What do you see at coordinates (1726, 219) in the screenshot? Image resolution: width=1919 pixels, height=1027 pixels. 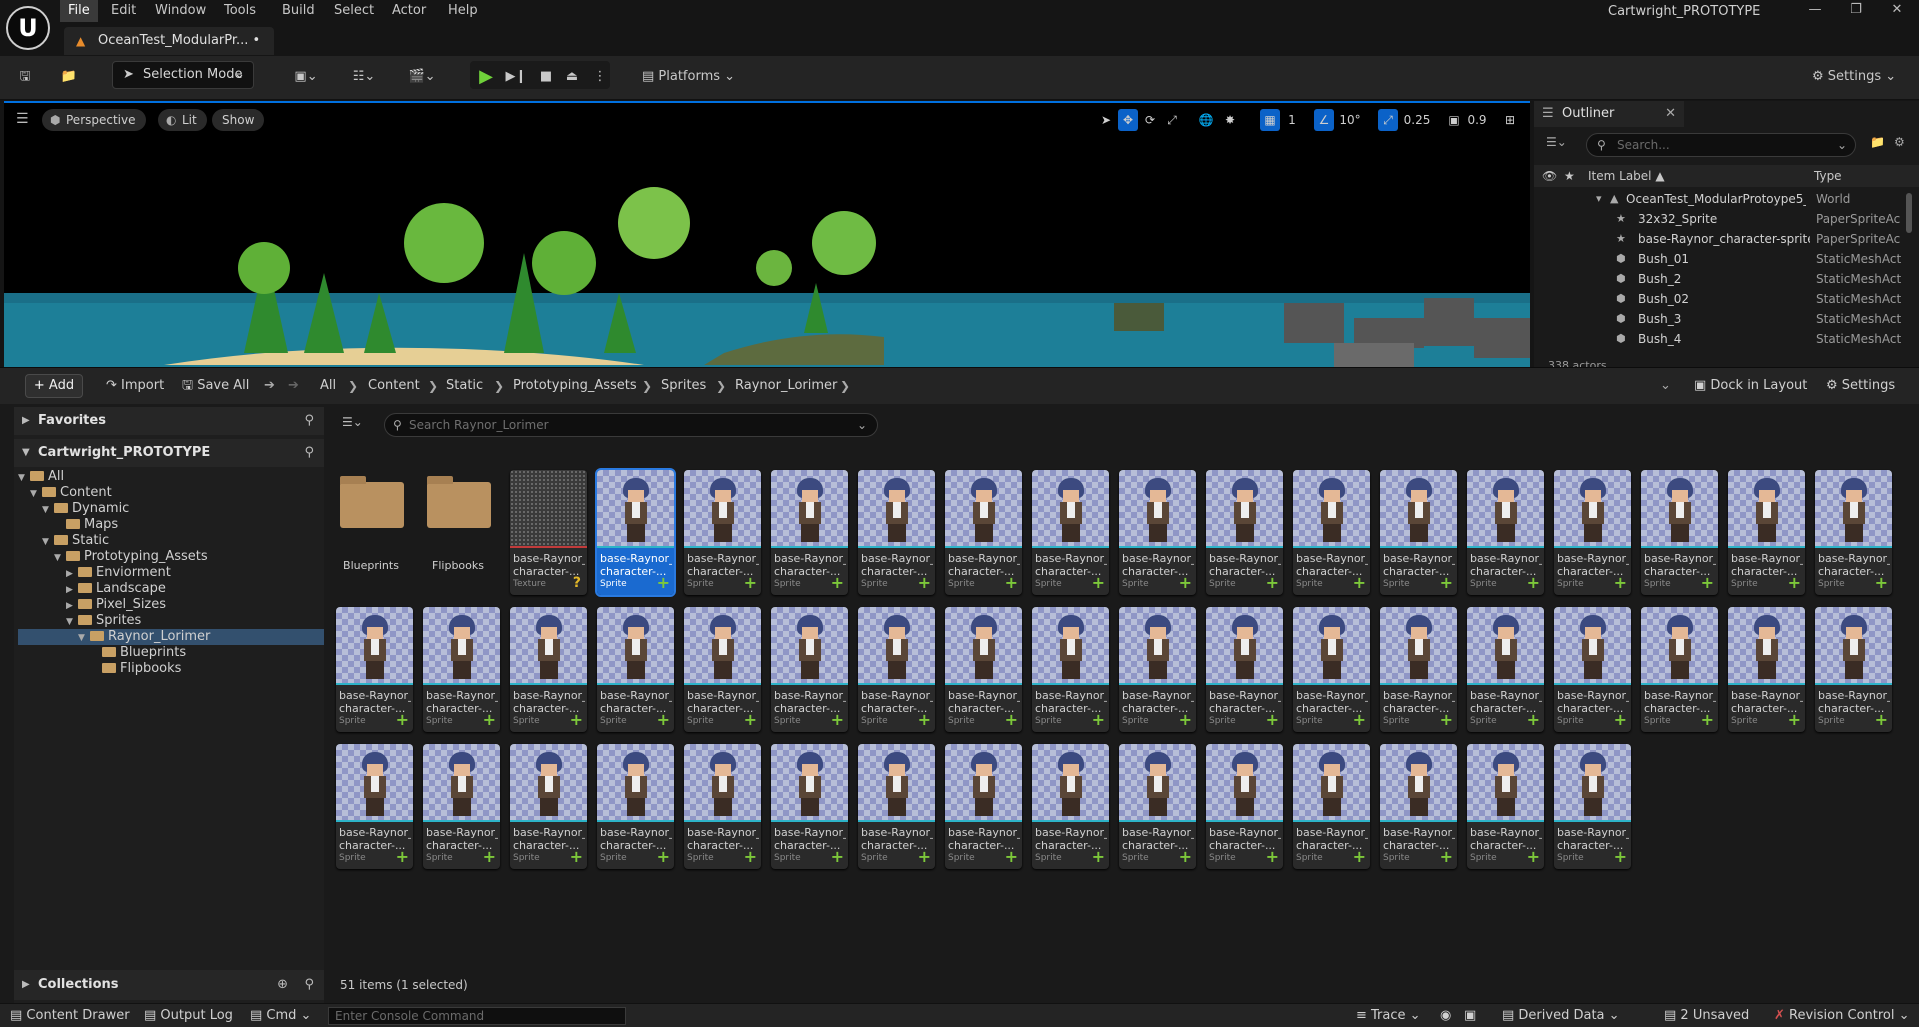 I see `outliner-row: ★ 32x32_Sprite PaperSpriteAc` at bounding box center [1726, 219].